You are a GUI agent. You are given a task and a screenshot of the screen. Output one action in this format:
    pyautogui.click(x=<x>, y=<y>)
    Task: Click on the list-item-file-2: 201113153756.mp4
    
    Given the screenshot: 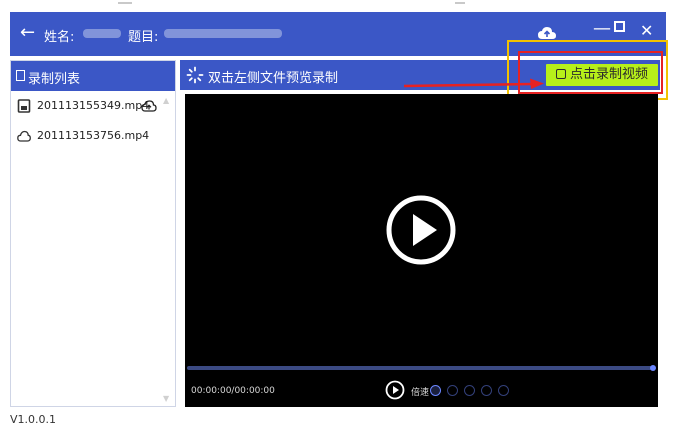 What is the action you would take?
    pyautogui.click(x=92, y=136)
    